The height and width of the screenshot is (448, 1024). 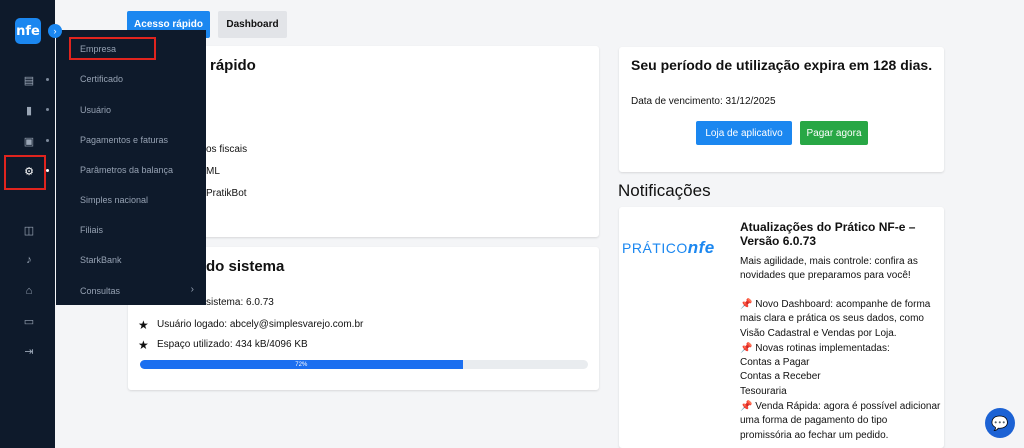 What do you see at coordinates (29, 80) in the screenshot?
I see `report-icon: ▤` at bounding box center [29, 80].